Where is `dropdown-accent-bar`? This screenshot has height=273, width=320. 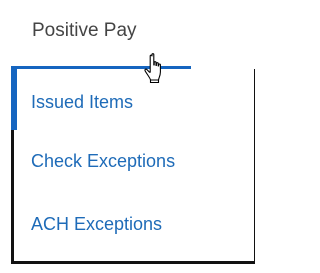
dropdown-accent-bar is located at coordinates (14, 98).